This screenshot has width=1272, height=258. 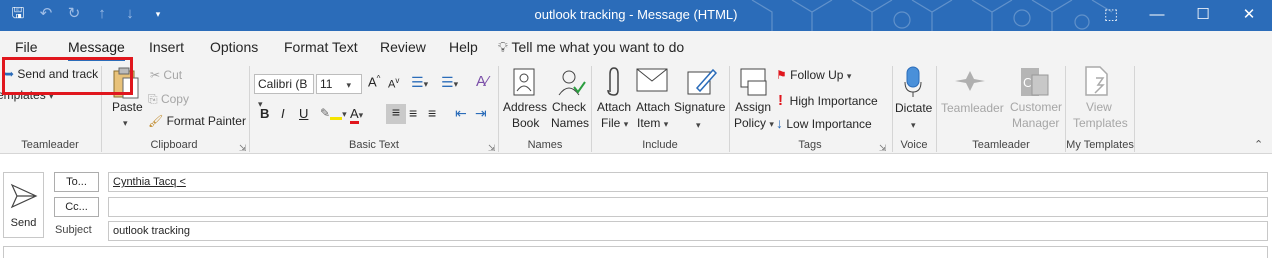 I want to click on copy-button: ⎘ Copy, so click(x=168, y=99).